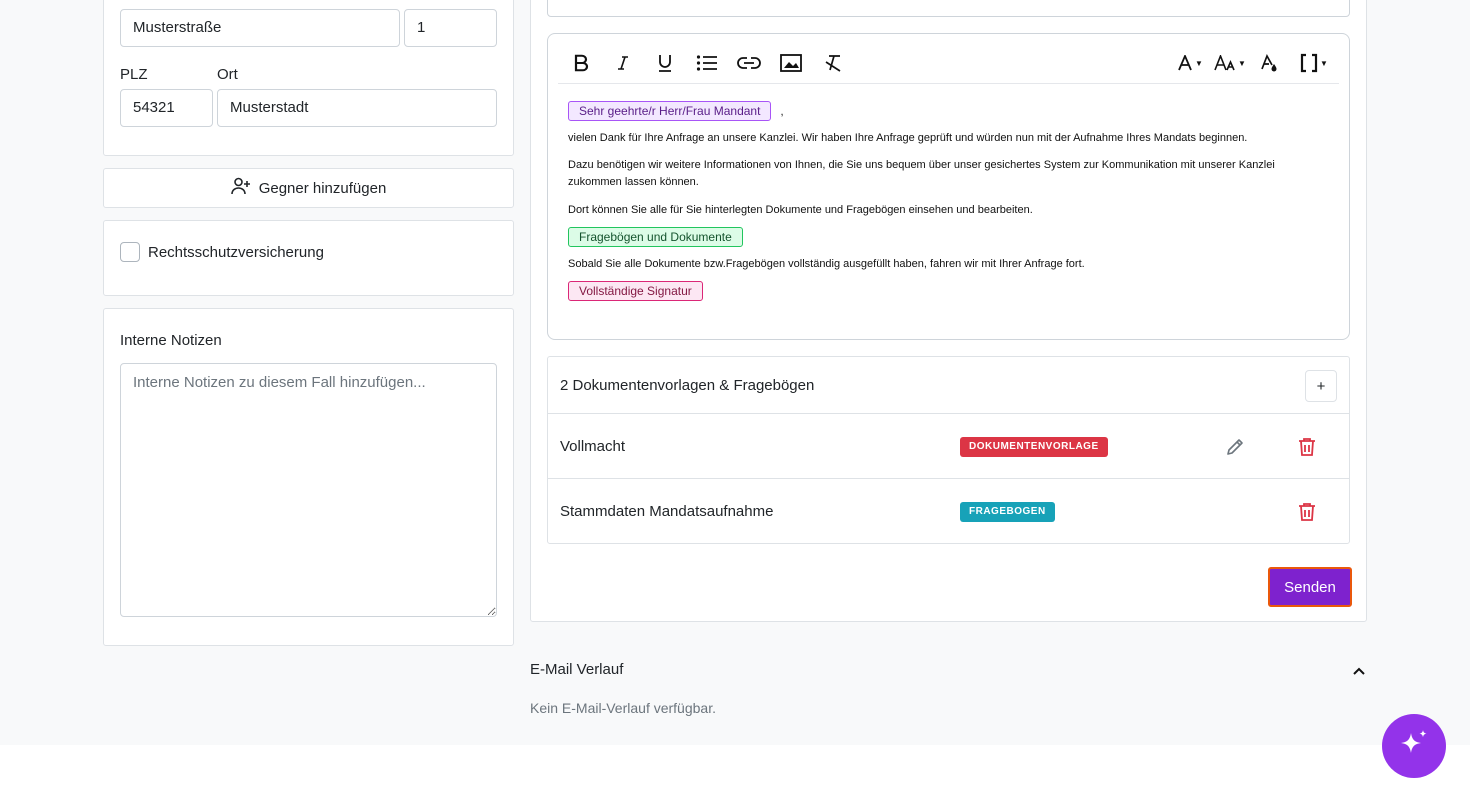 Image resolution: width=1470 pixels, height=802 pixels. I want to click on salutation-suffix: ,, so click(782, 112).